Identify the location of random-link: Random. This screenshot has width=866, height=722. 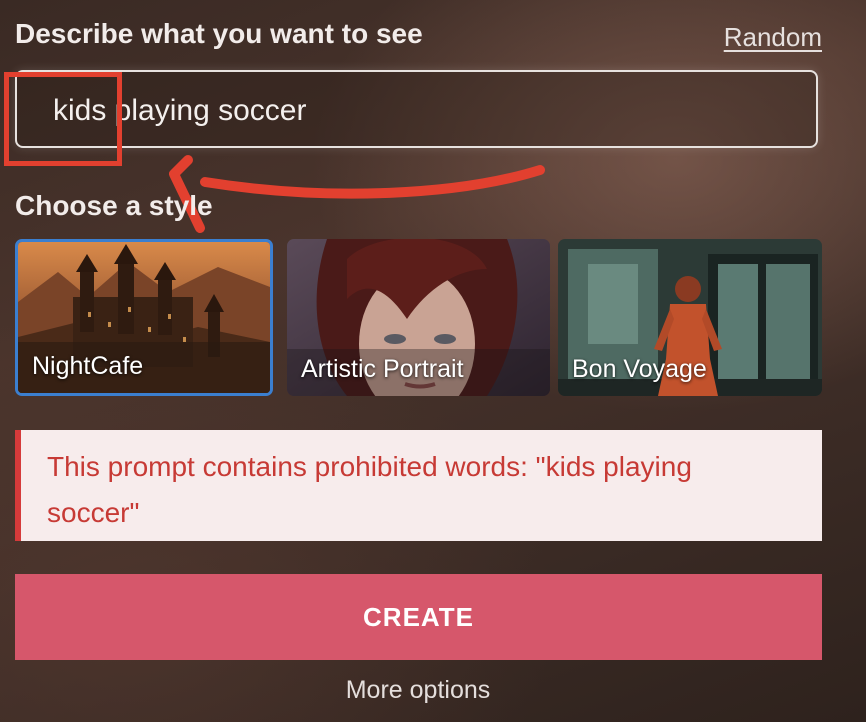
(773, 37).